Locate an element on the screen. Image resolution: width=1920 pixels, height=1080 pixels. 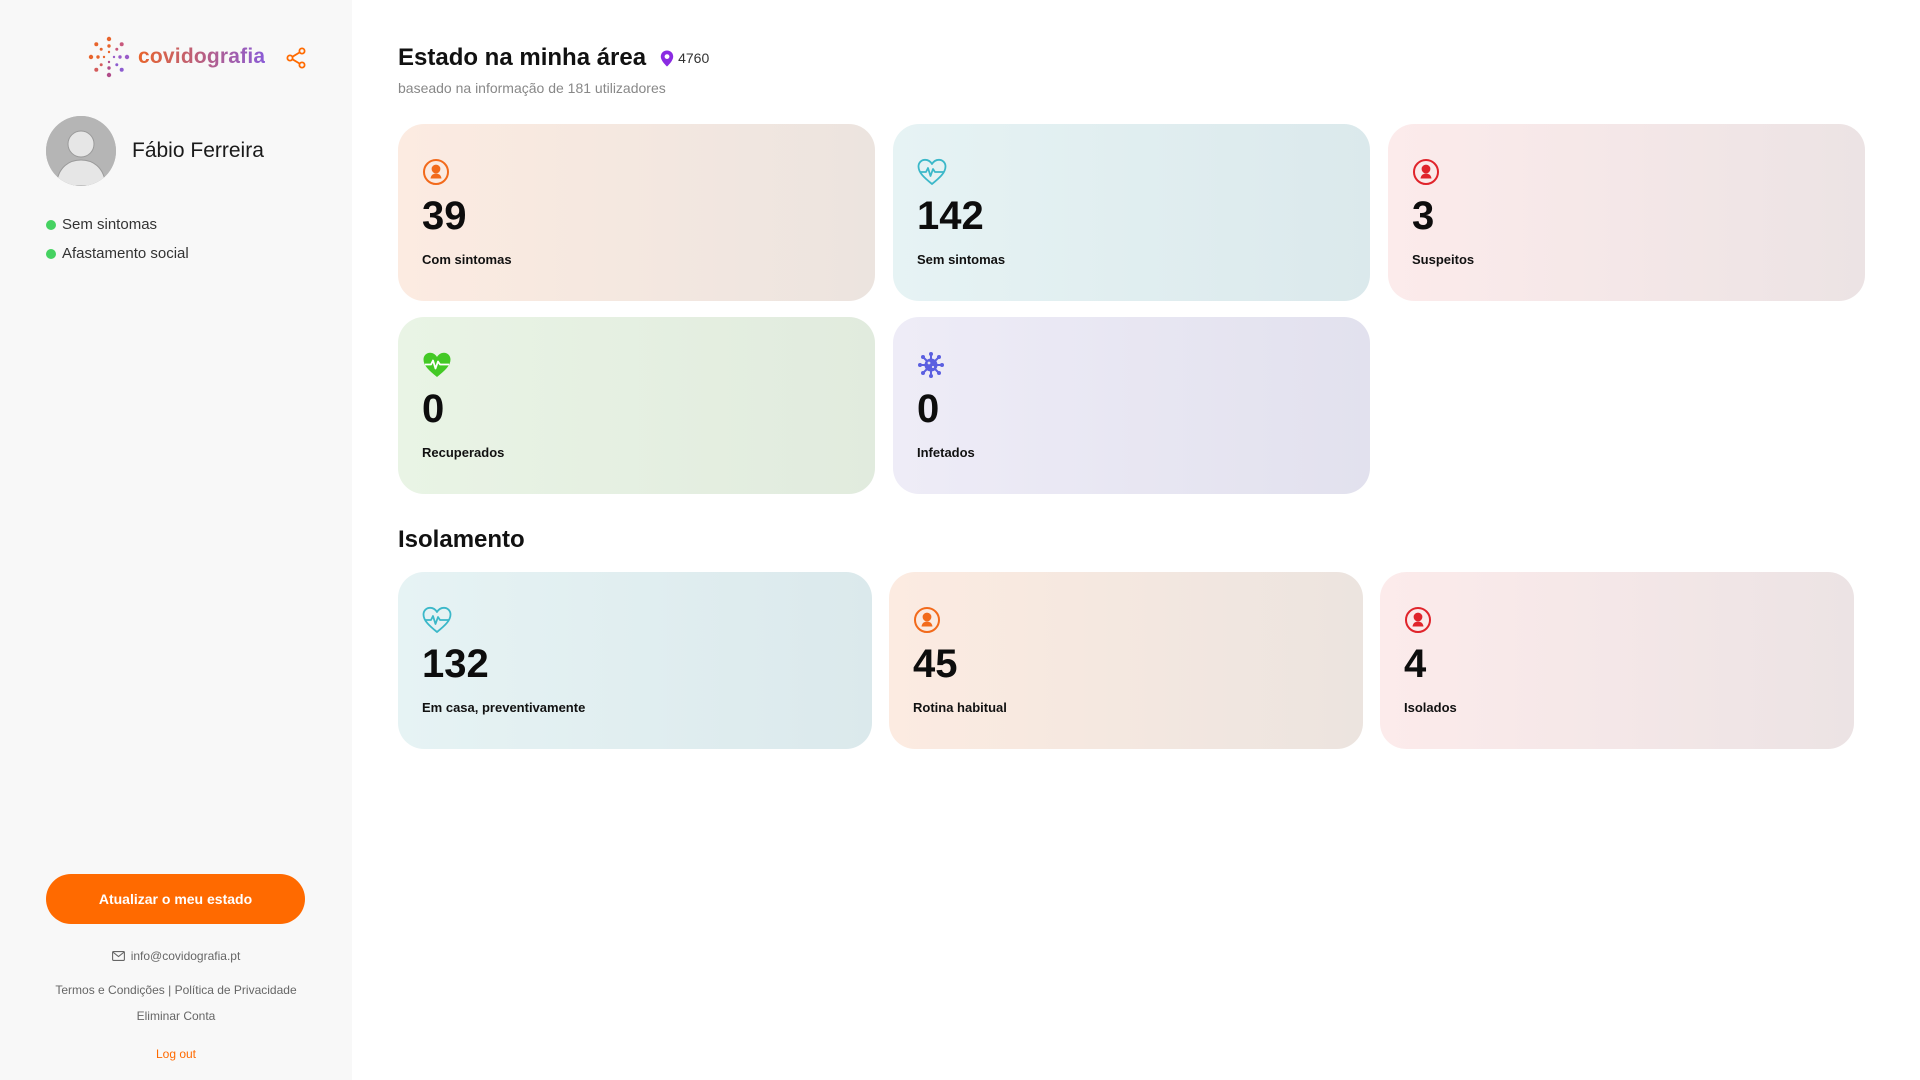
card-with-symptoms: 39 Com sintomas is located at coordinates (636, 212).